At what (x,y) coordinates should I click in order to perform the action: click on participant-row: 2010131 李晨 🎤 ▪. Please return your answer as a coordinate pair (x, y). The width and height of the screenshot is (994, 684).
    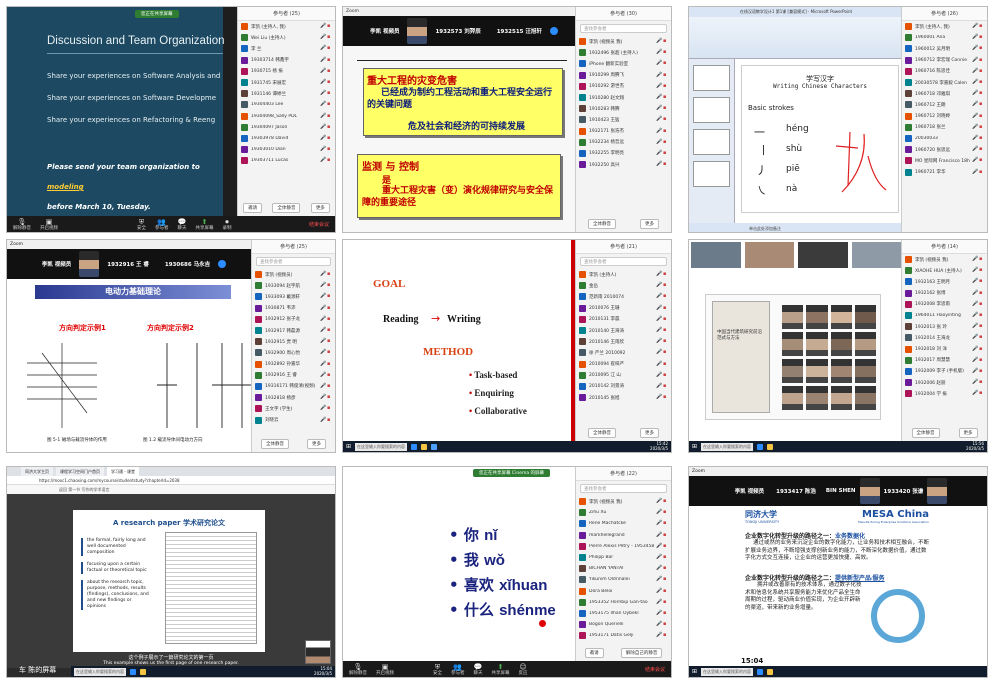
    Looking at the image, I should click on (623, 319).